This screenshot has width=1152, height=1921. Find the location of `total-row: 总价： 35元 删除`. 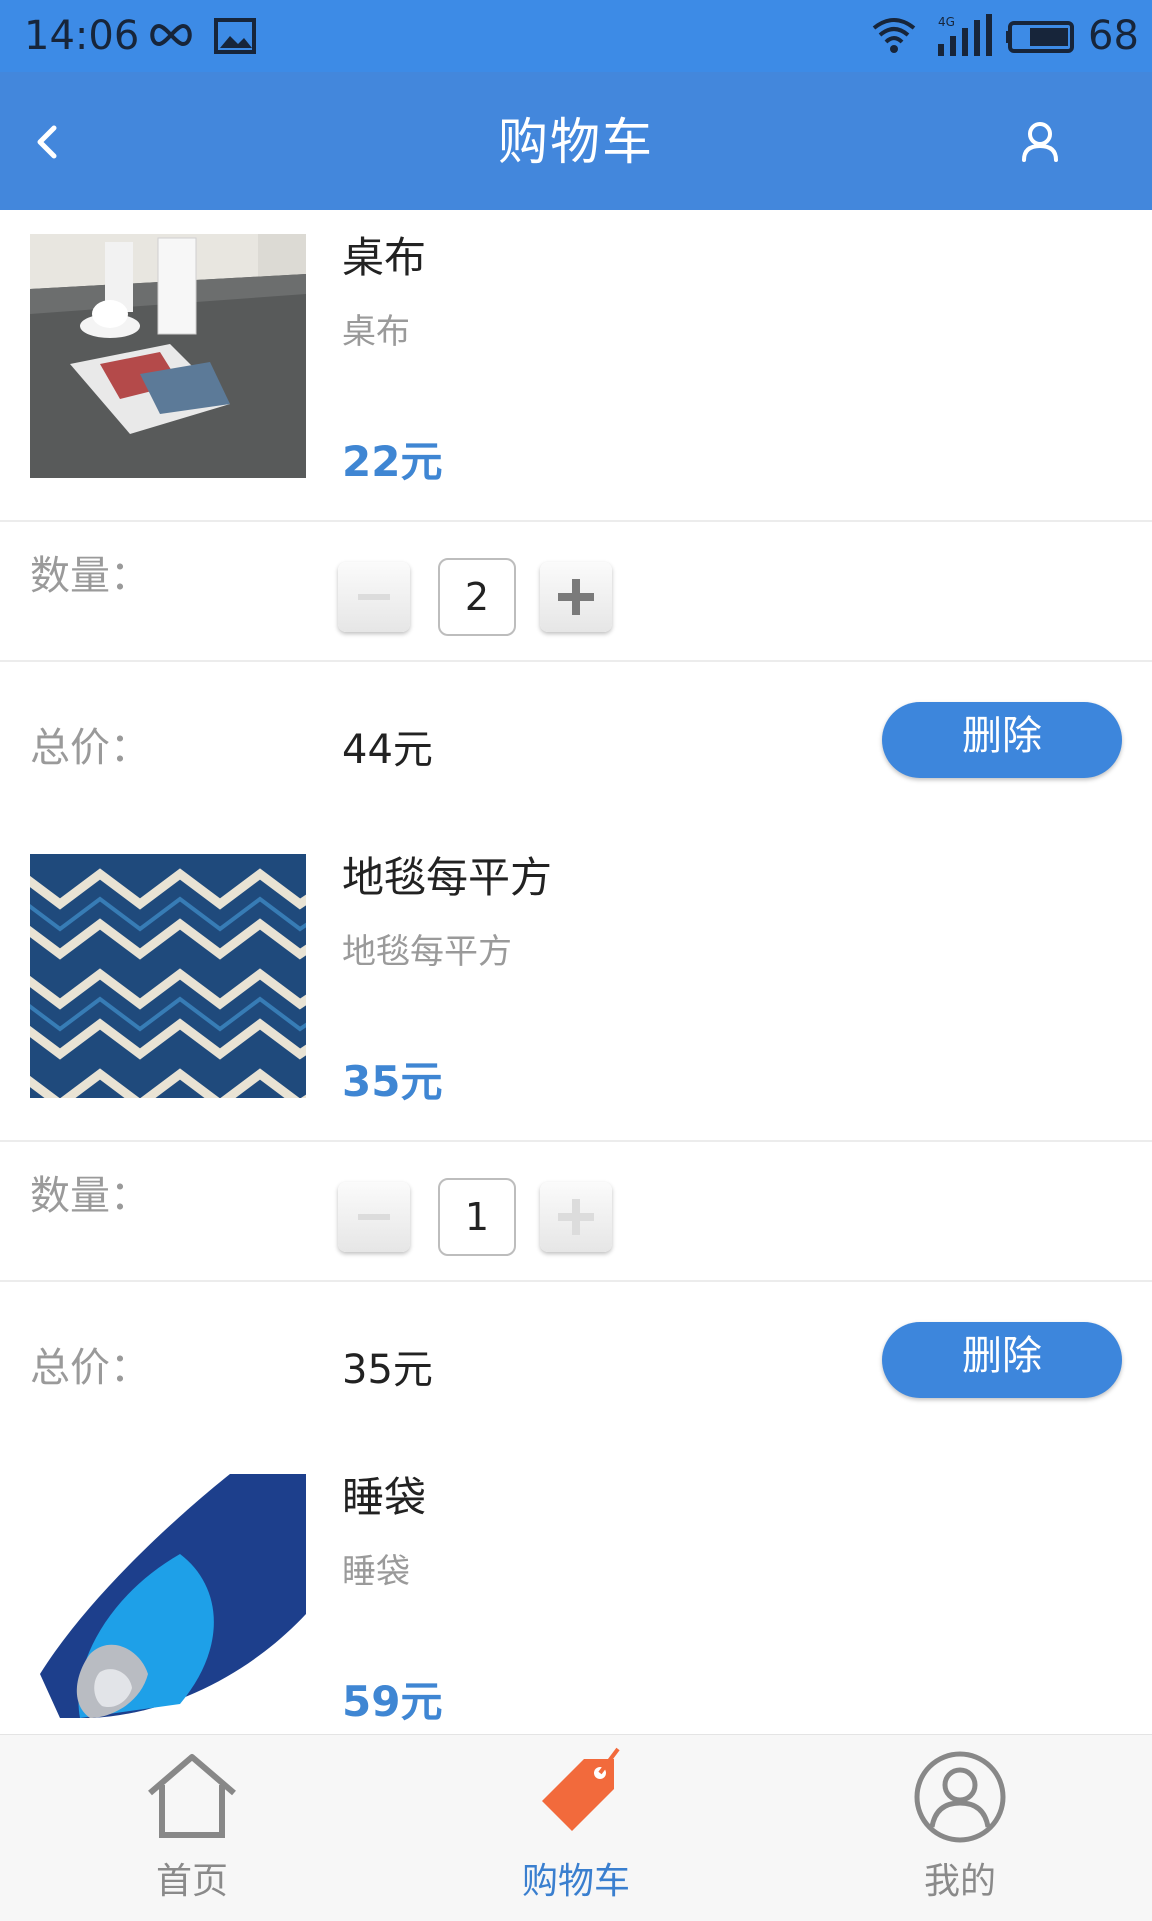

total-row: 总价： 35元 删除 is located at coordinates (576, 1365).